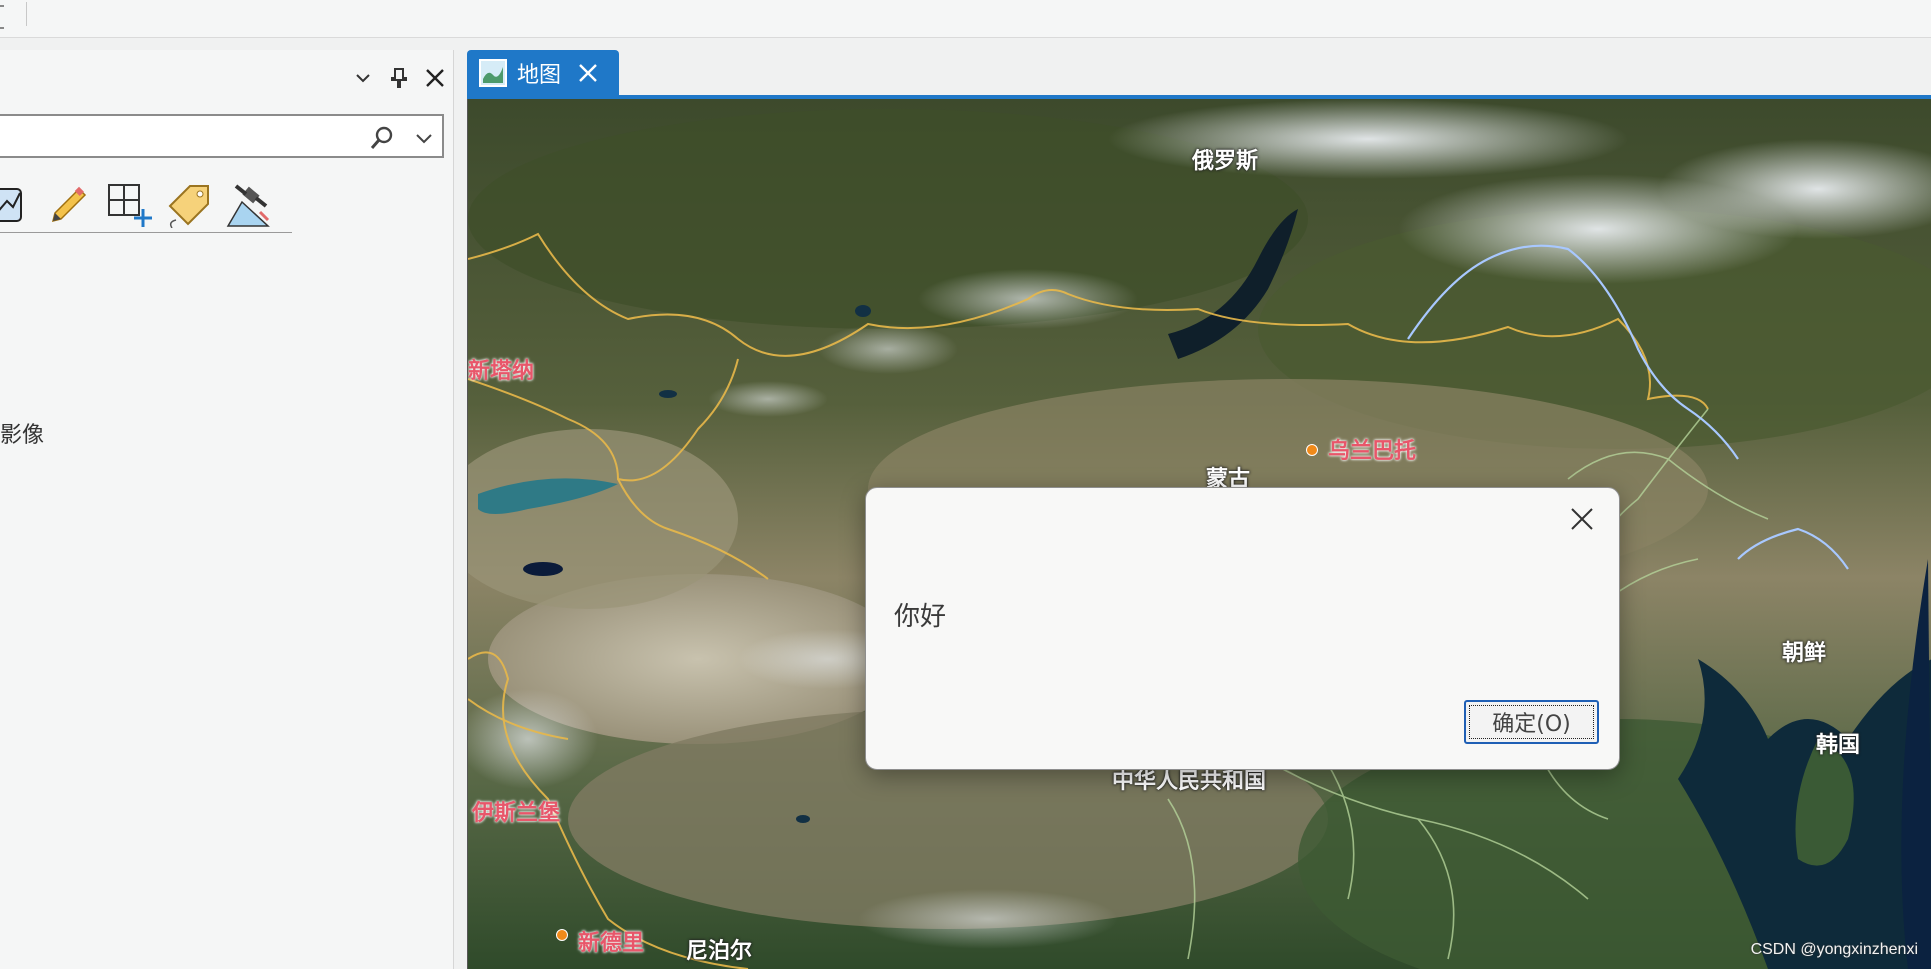 Image resolution: width=1931 pixels, height=969 pixels. I want to click on map-label-north-korea: 朝鲜, so click(1804, 653).